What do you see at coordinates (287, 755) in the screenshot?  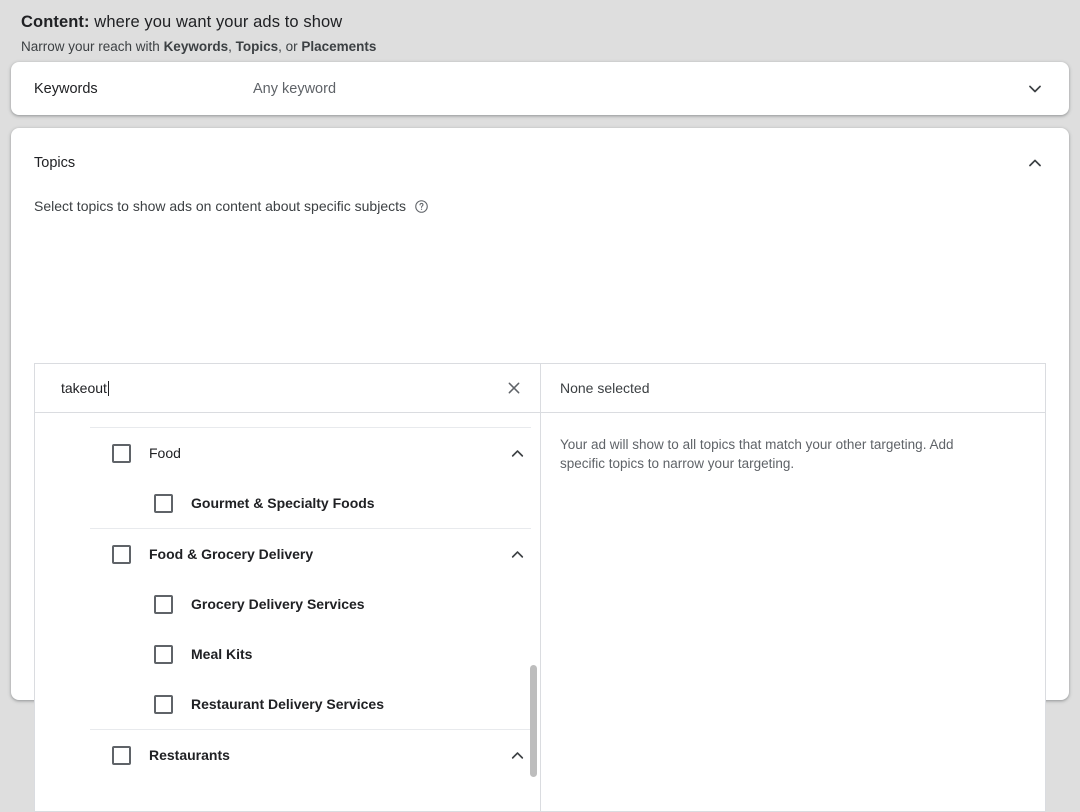 I see `tree-node: Restaurants` at bounding box center [287, 755].